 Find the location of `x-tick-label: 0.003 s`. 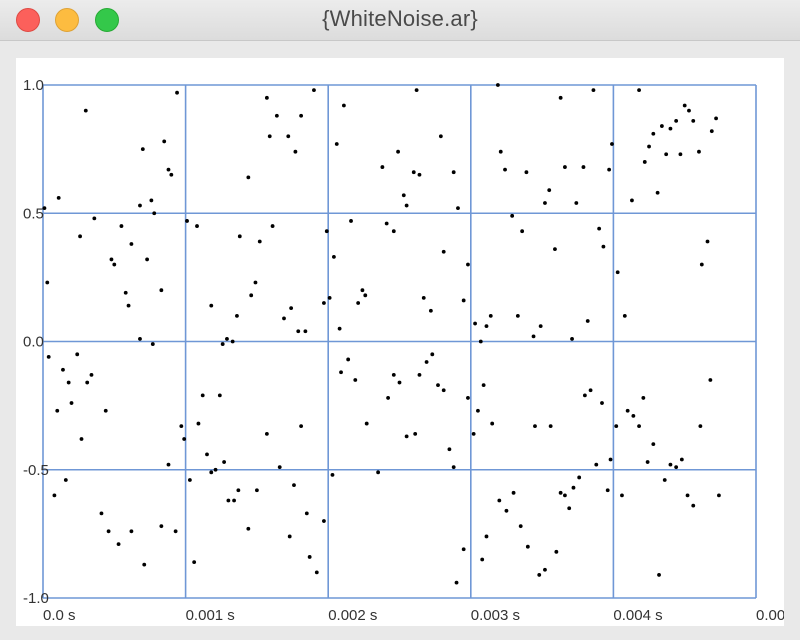

x-tick-label: 0.003 s is located at coordinates (495, 615).